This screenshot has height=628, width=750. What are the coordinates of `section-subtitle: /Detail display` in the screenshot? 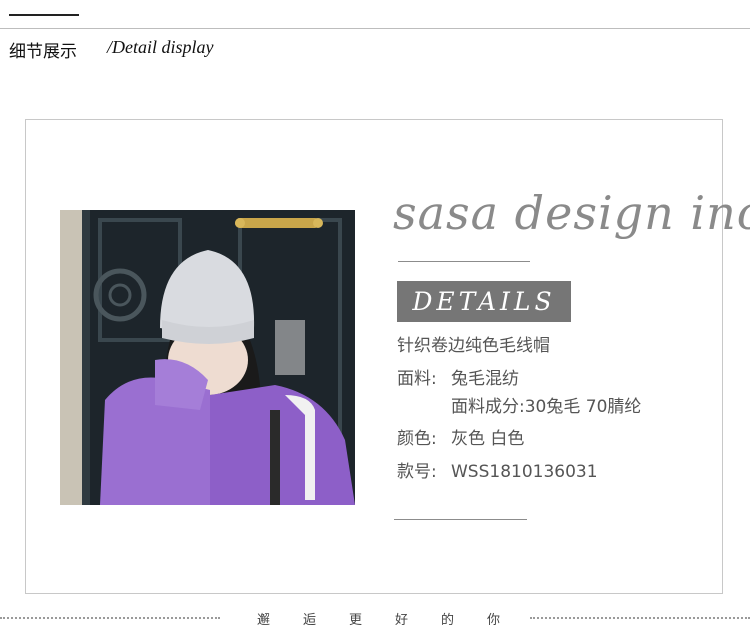 It's located at (160, 47).